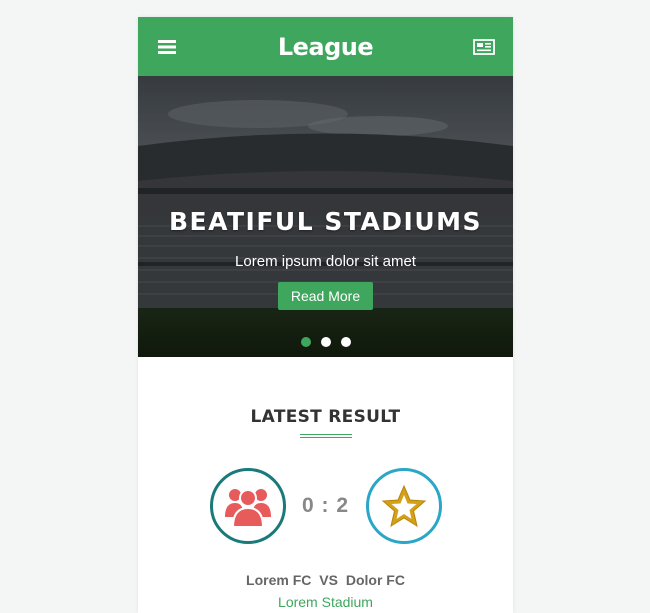 This screenshot has width=650, height=613. What do you see at coordinates (308, 505) in the screenshot?
I see `home-score: 0` at bounding box center [308, 505].